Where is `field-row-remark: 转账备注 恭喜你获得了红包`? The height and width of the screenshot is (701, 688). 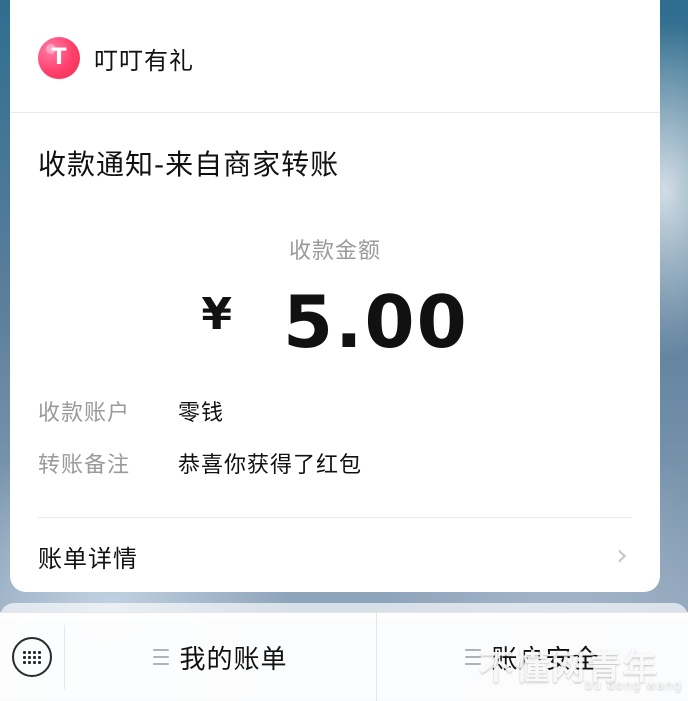 field-row-remark: 转账备注 恭喜你获得了红包 is located at coordinates (335, 473).